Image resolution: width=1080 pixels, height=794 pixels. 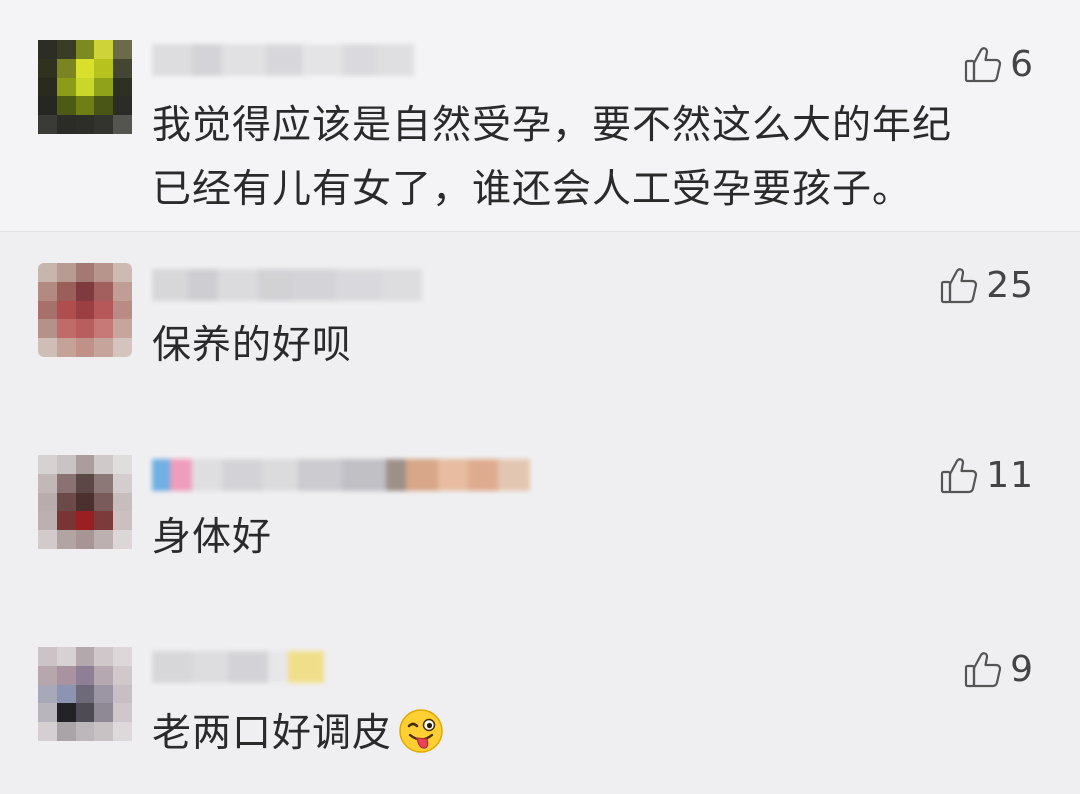 What do you see at coordinates (212, 537) in the screenshot?
I see `comment-text-line: 身体好` at bounding box center [212, 537].